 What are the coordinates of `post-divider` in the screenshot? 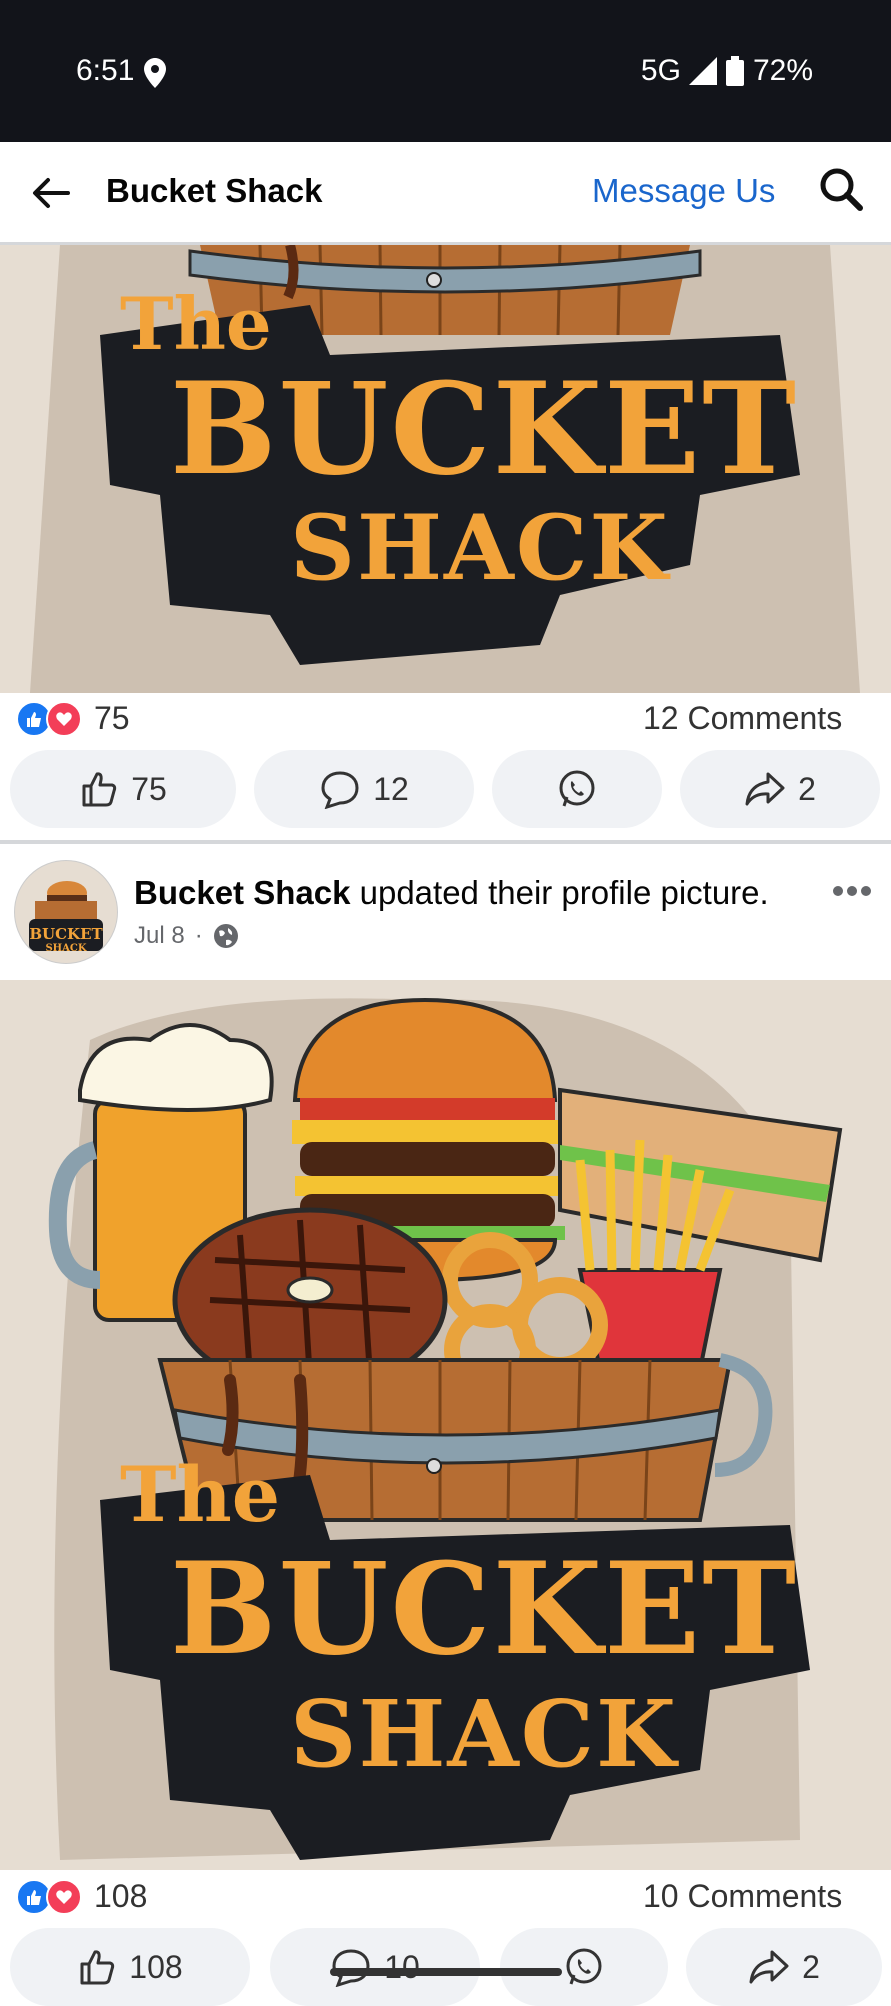 It's located at (445, 842).